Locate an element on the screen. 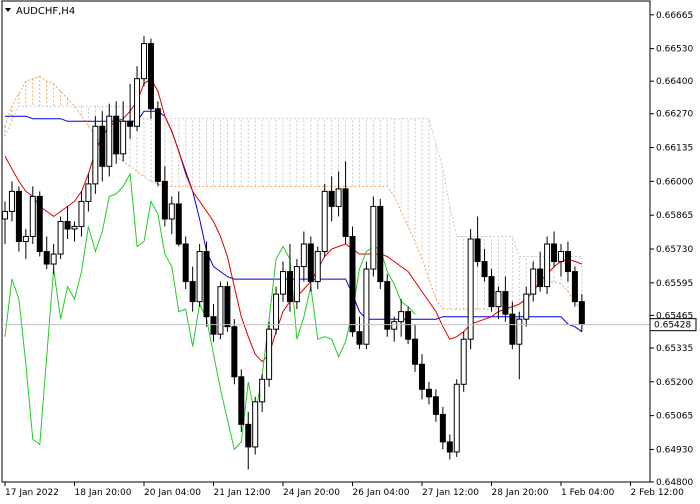 The image size is (700, 504). y-tick-label: 0.65465 is located at coordinates (674, 316).